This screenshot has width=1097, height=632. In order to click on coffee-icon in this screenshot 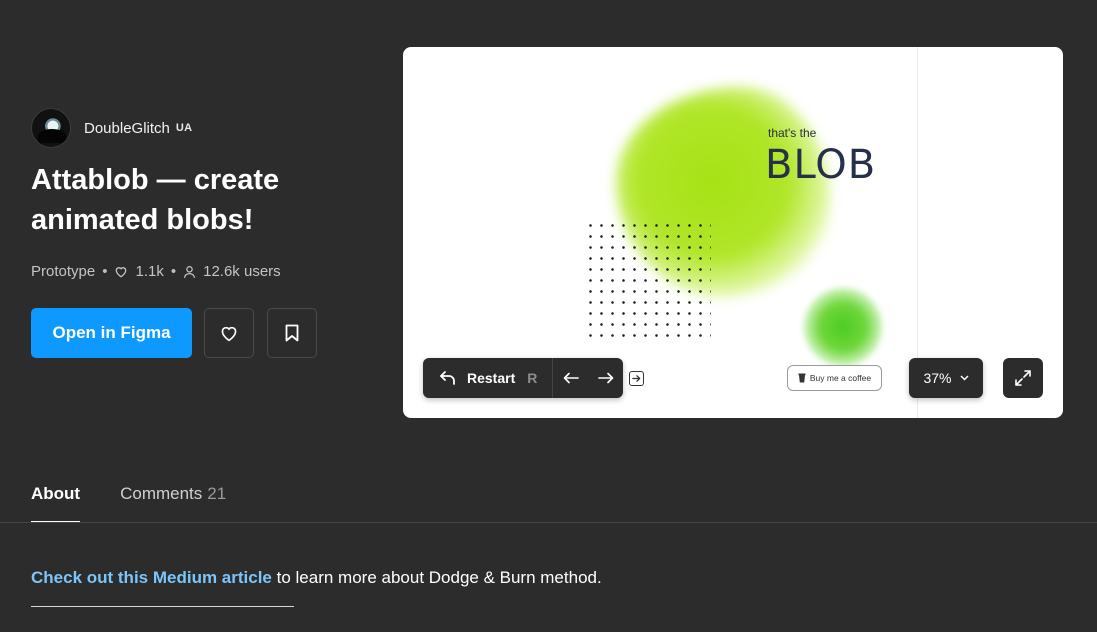, I will do `click(802, 378)`.